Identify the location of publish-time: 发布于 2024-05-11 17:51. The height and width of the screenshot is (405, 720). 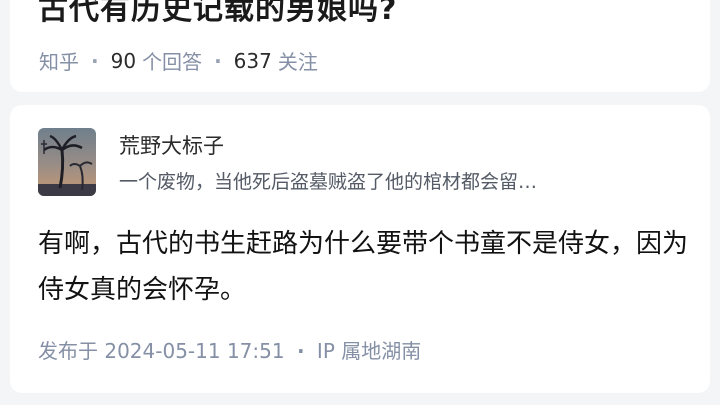
(161, 351).